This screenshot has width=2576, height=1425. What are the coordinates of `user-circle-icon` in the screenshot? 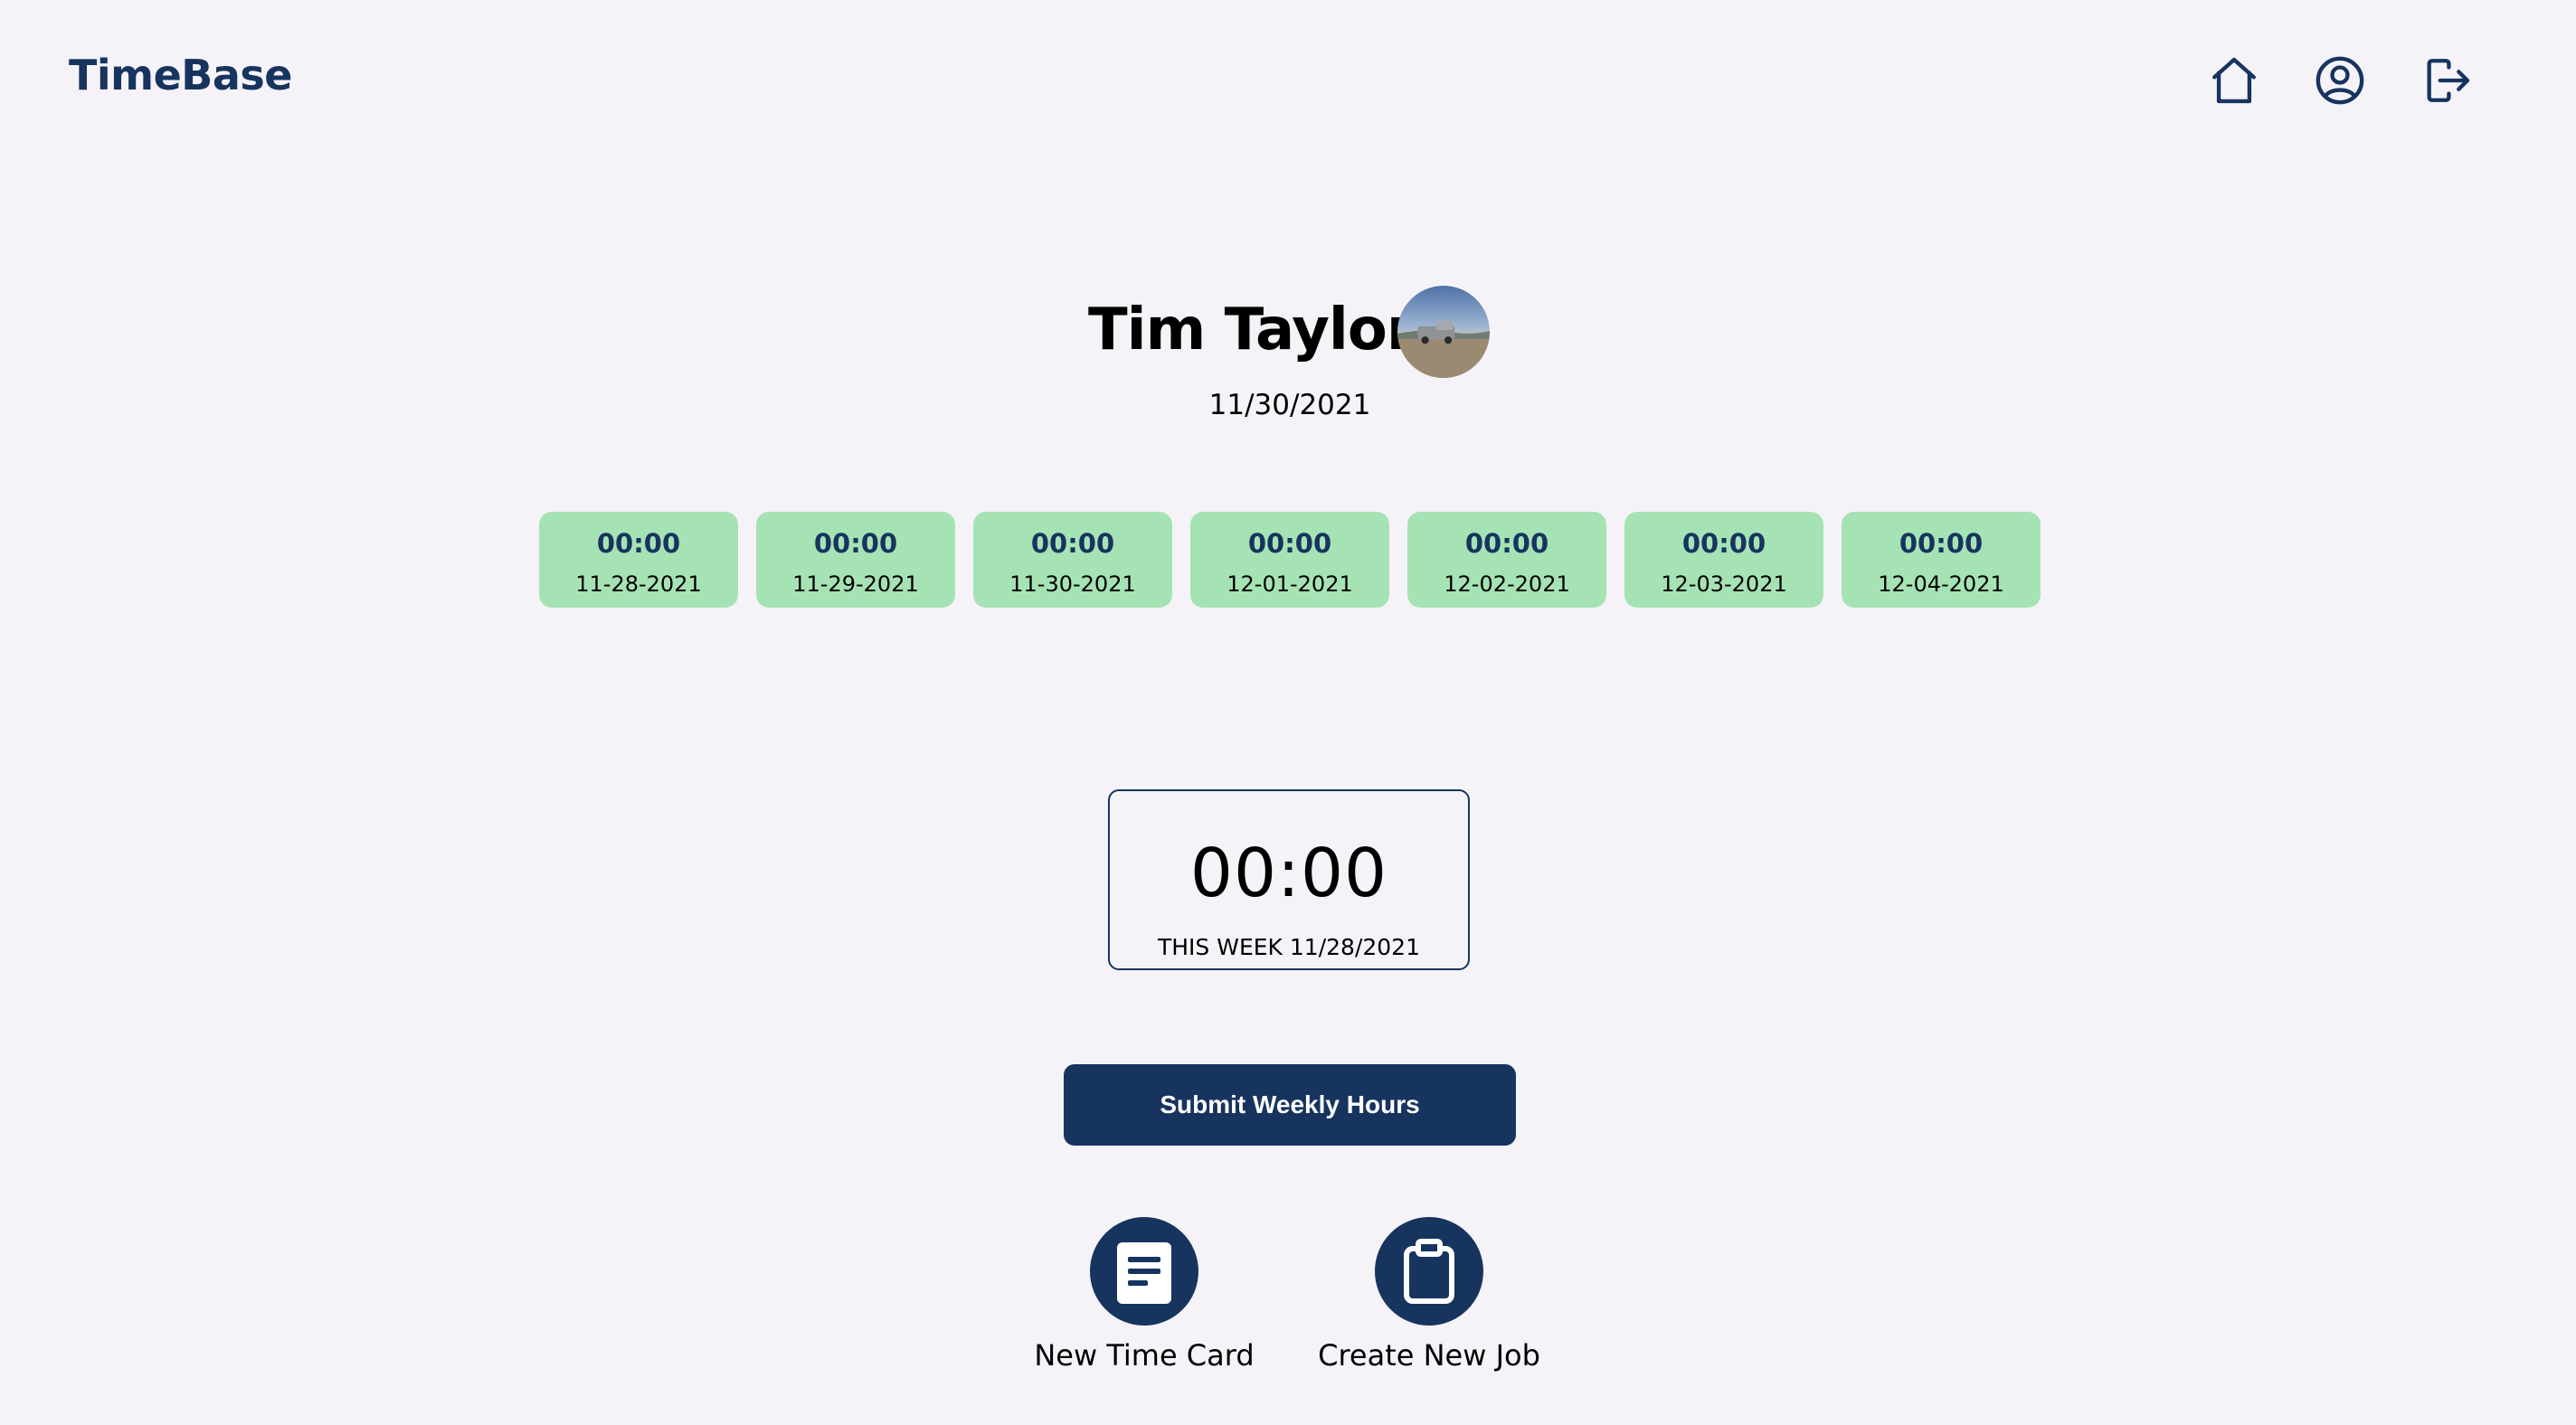 It's located at (2340, 80).